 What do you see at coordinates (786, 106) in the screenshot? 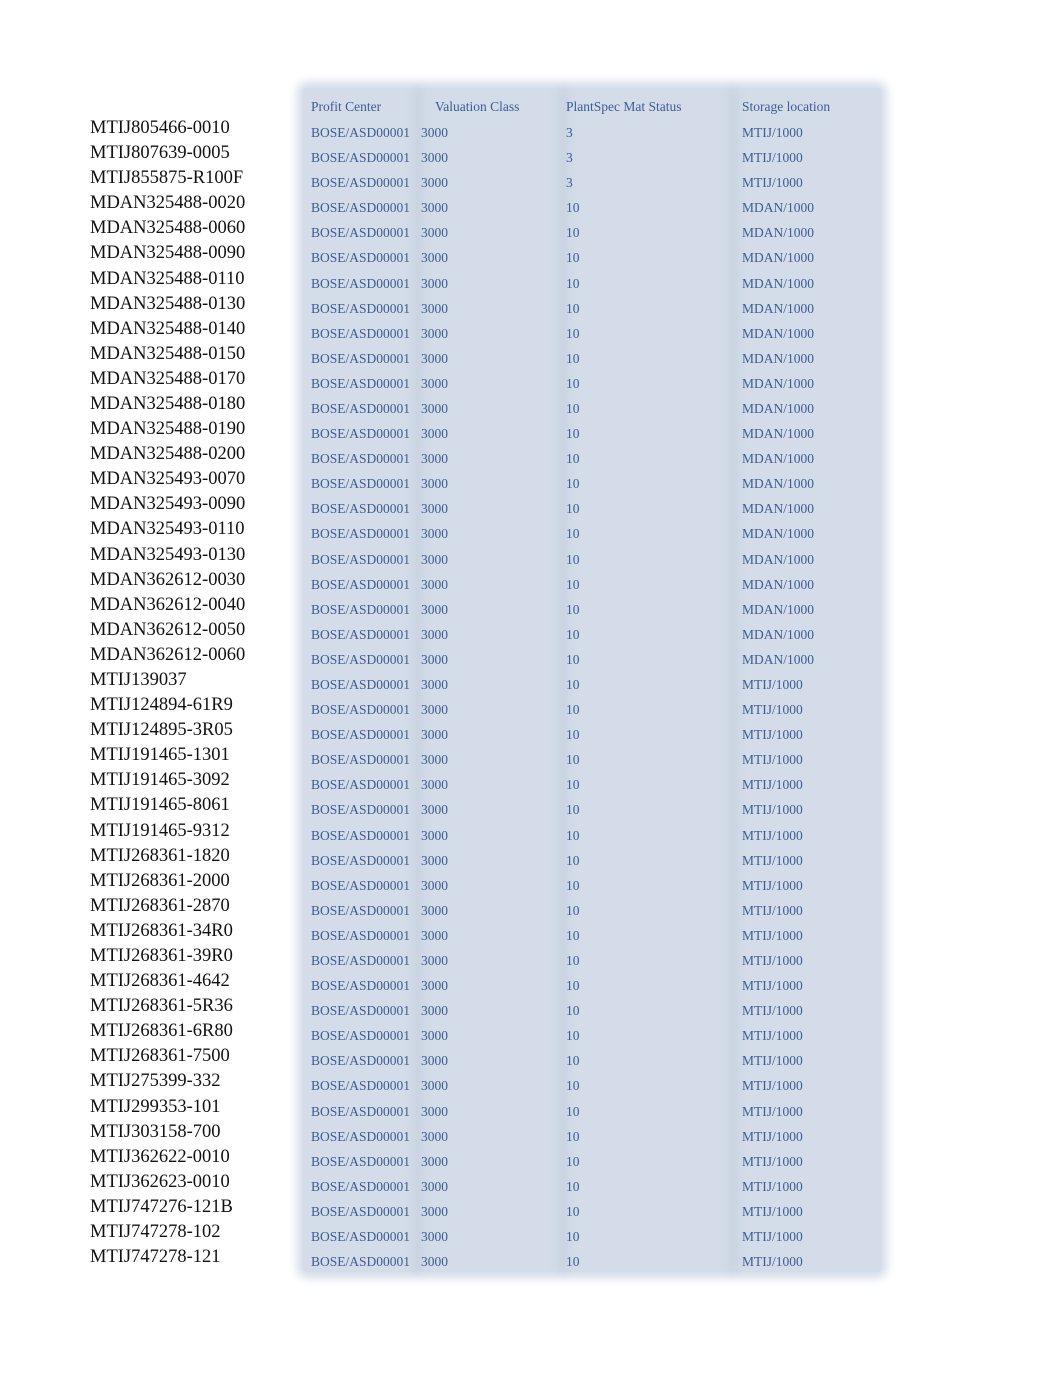
I see `header-storage-location: Storage location` at bounding box center [786, 106].